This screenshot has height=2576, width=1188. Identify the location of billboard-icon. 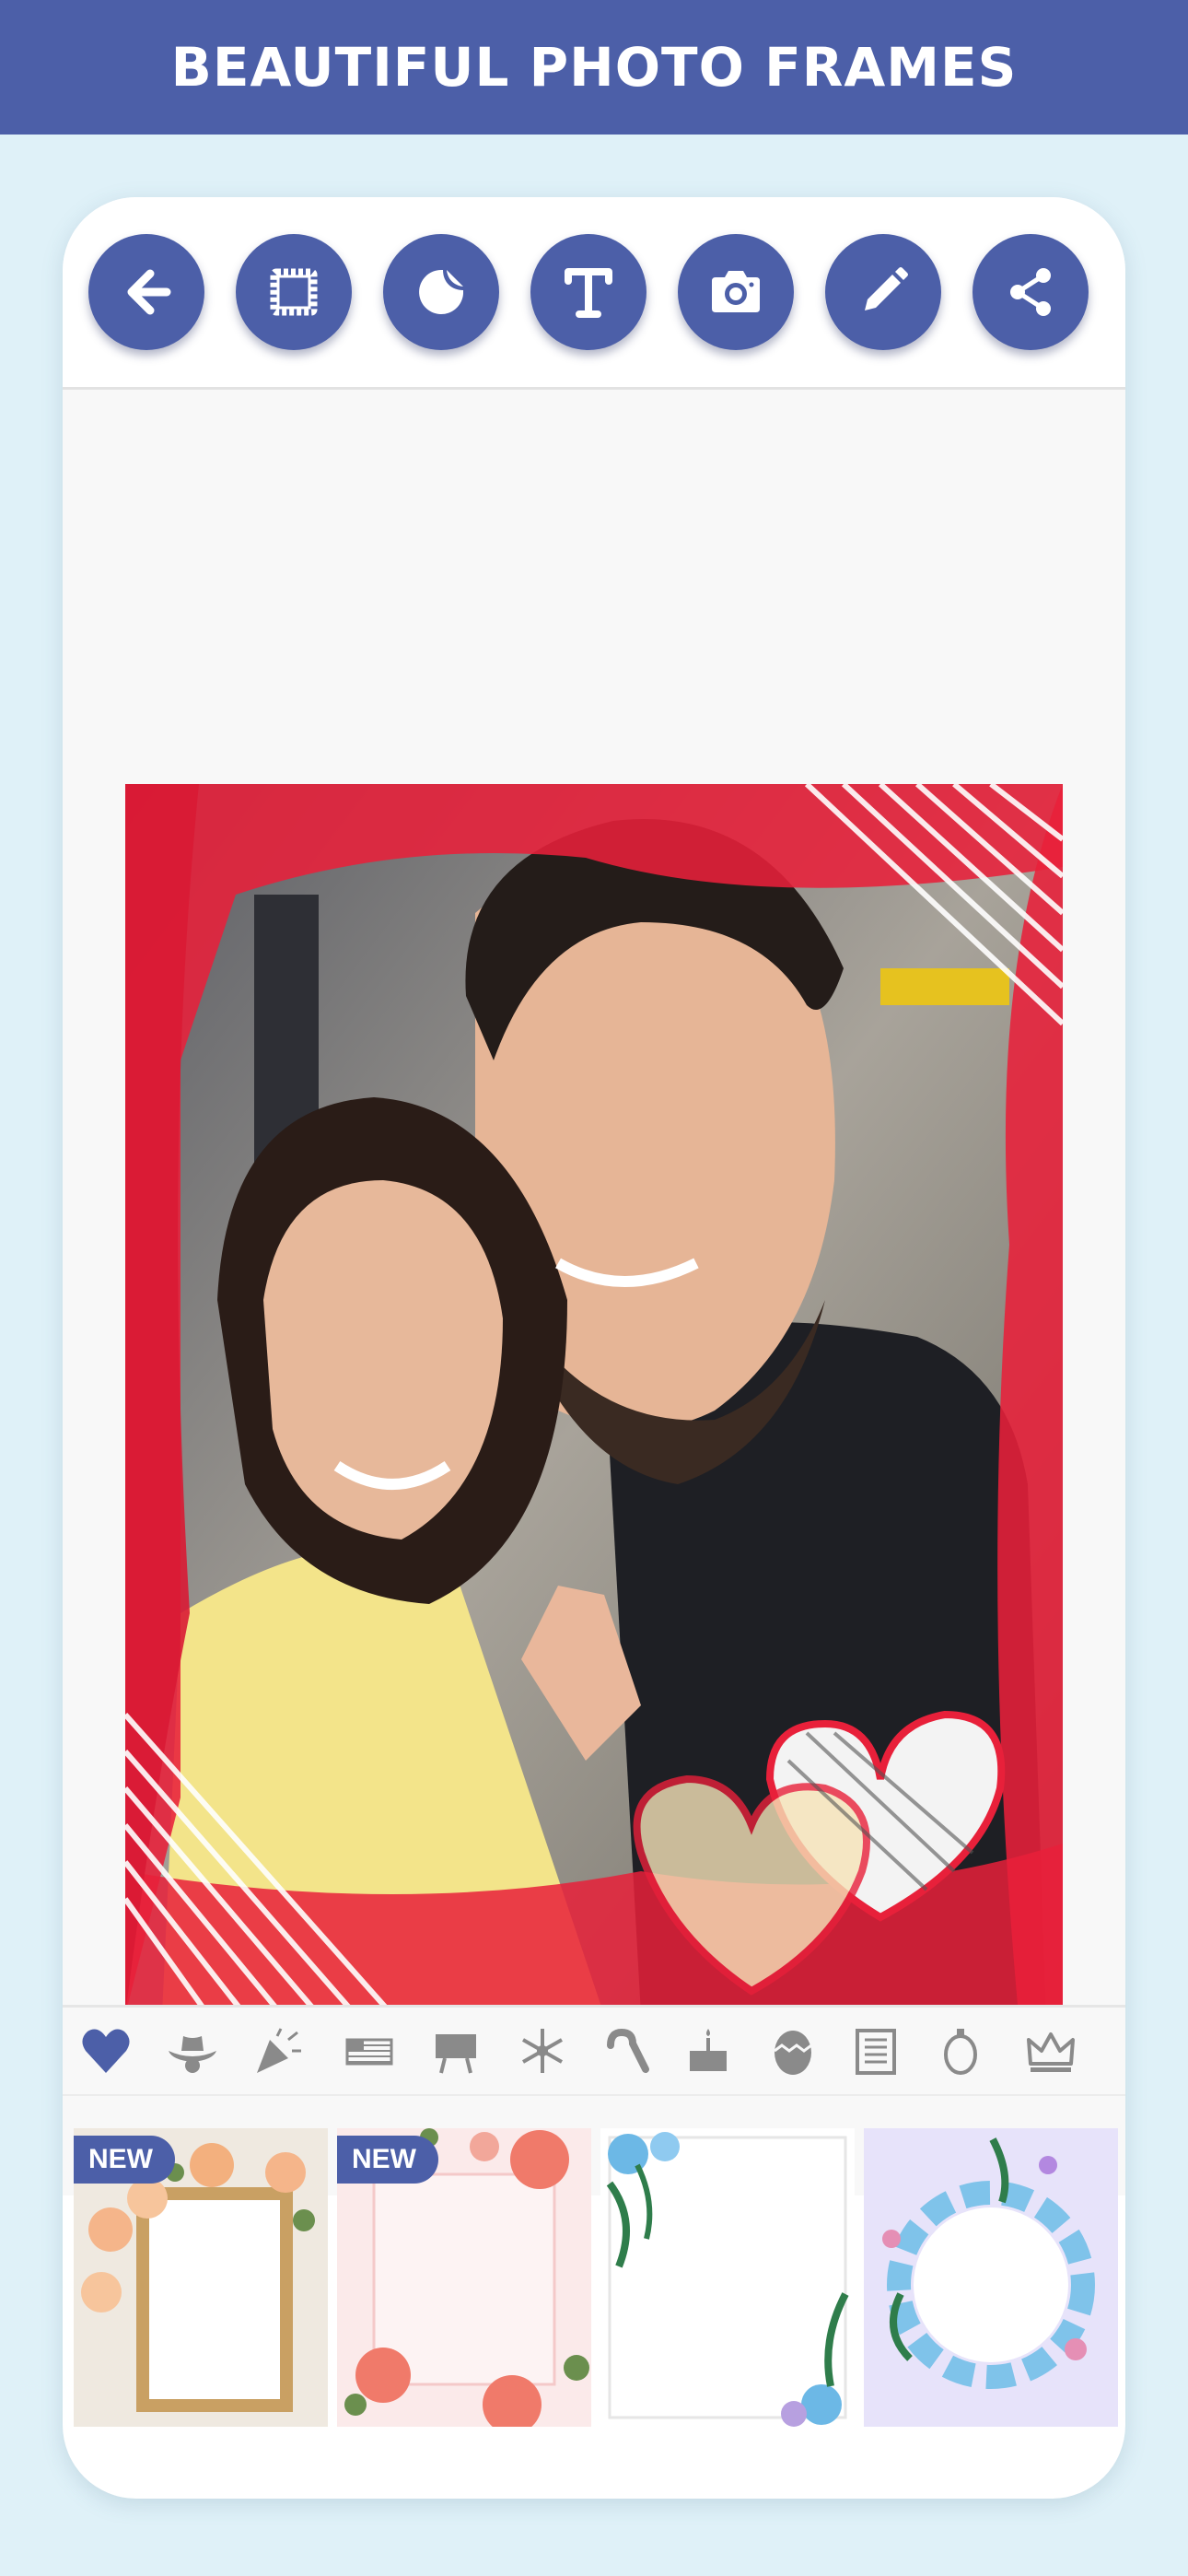
(456, 2054).